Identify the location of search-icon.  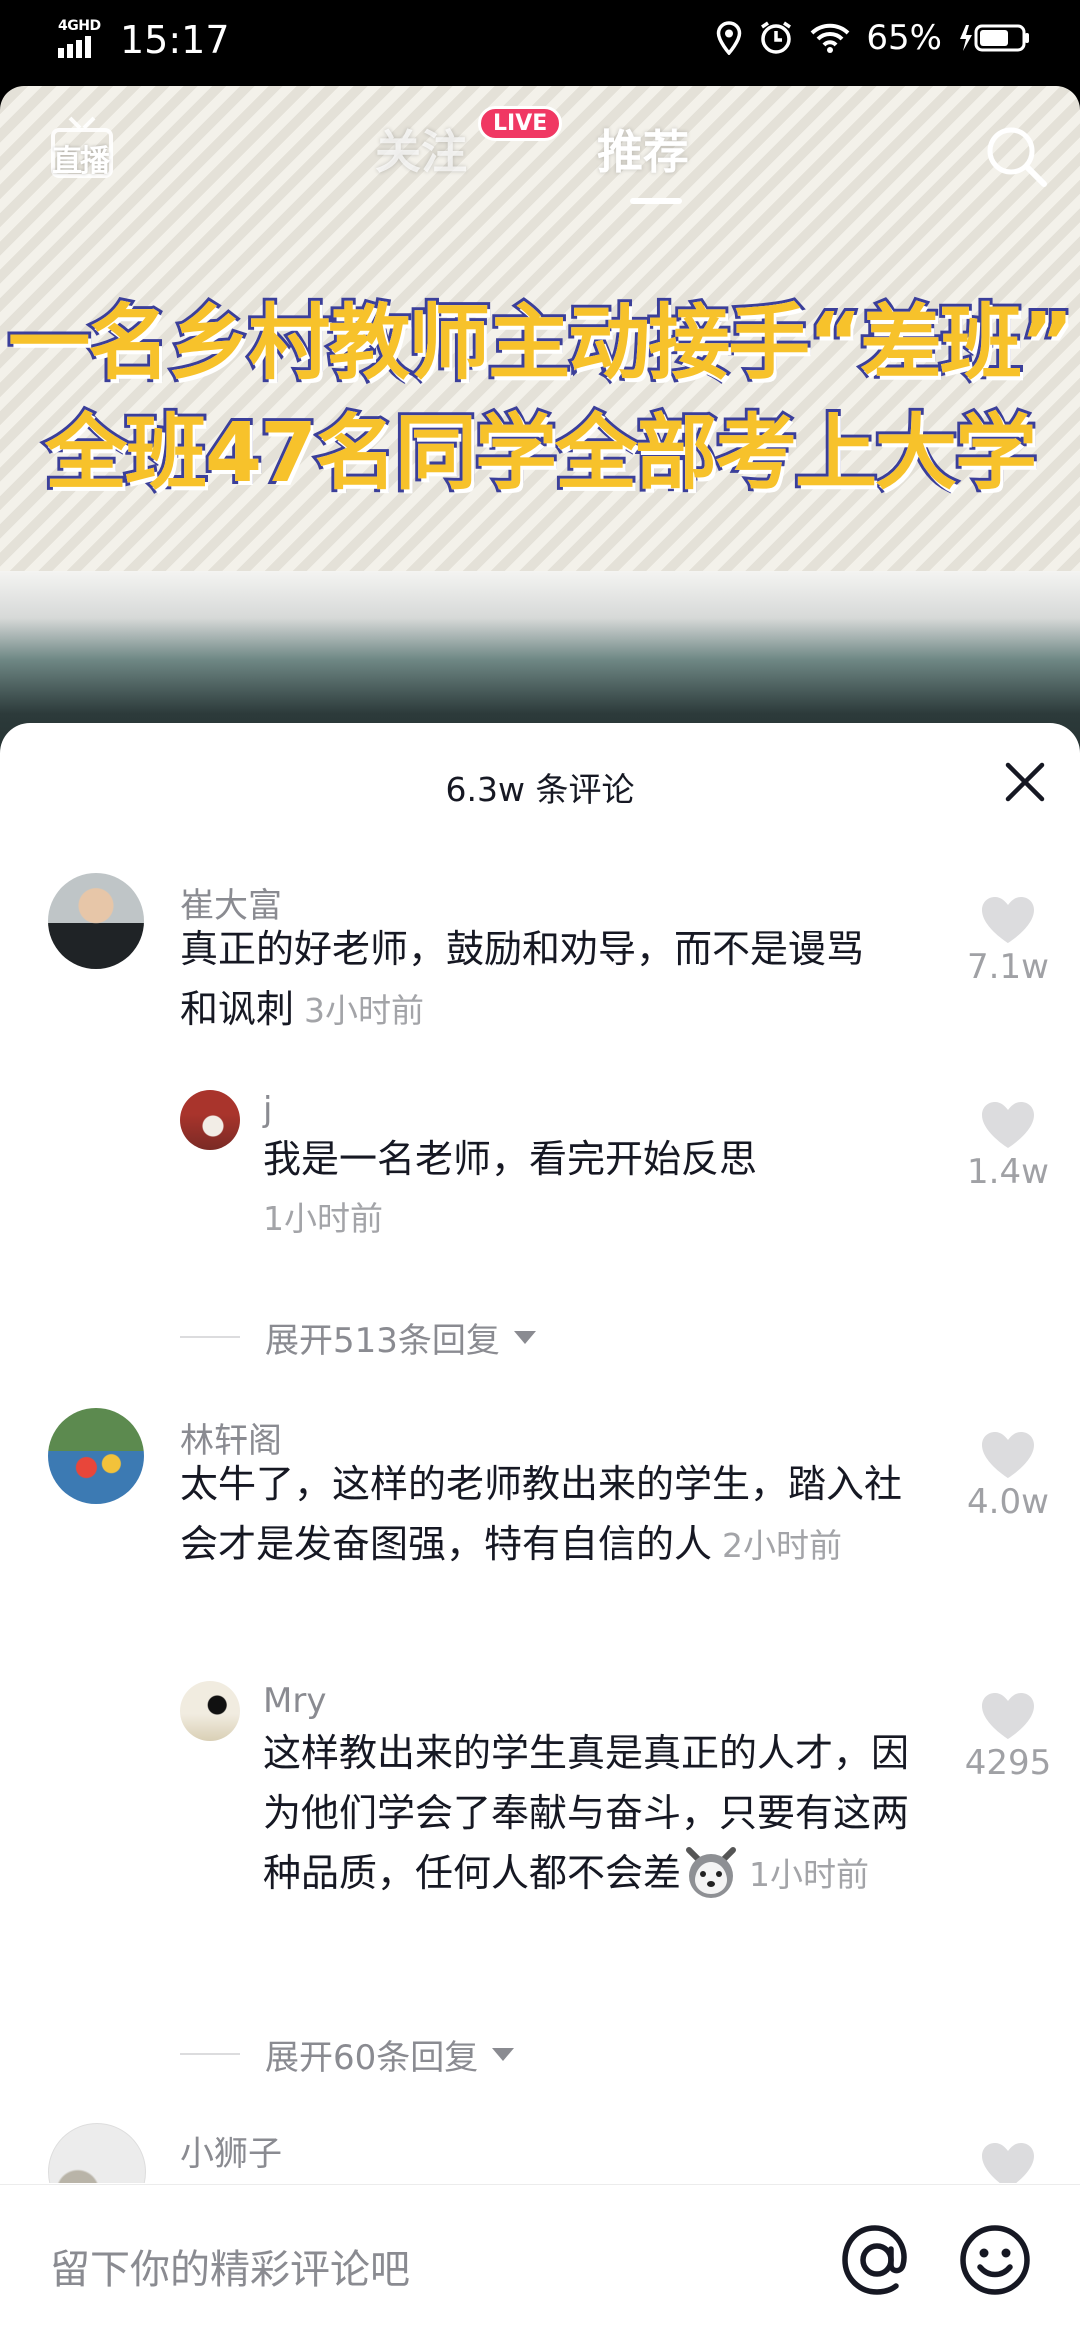
(1017, 157).